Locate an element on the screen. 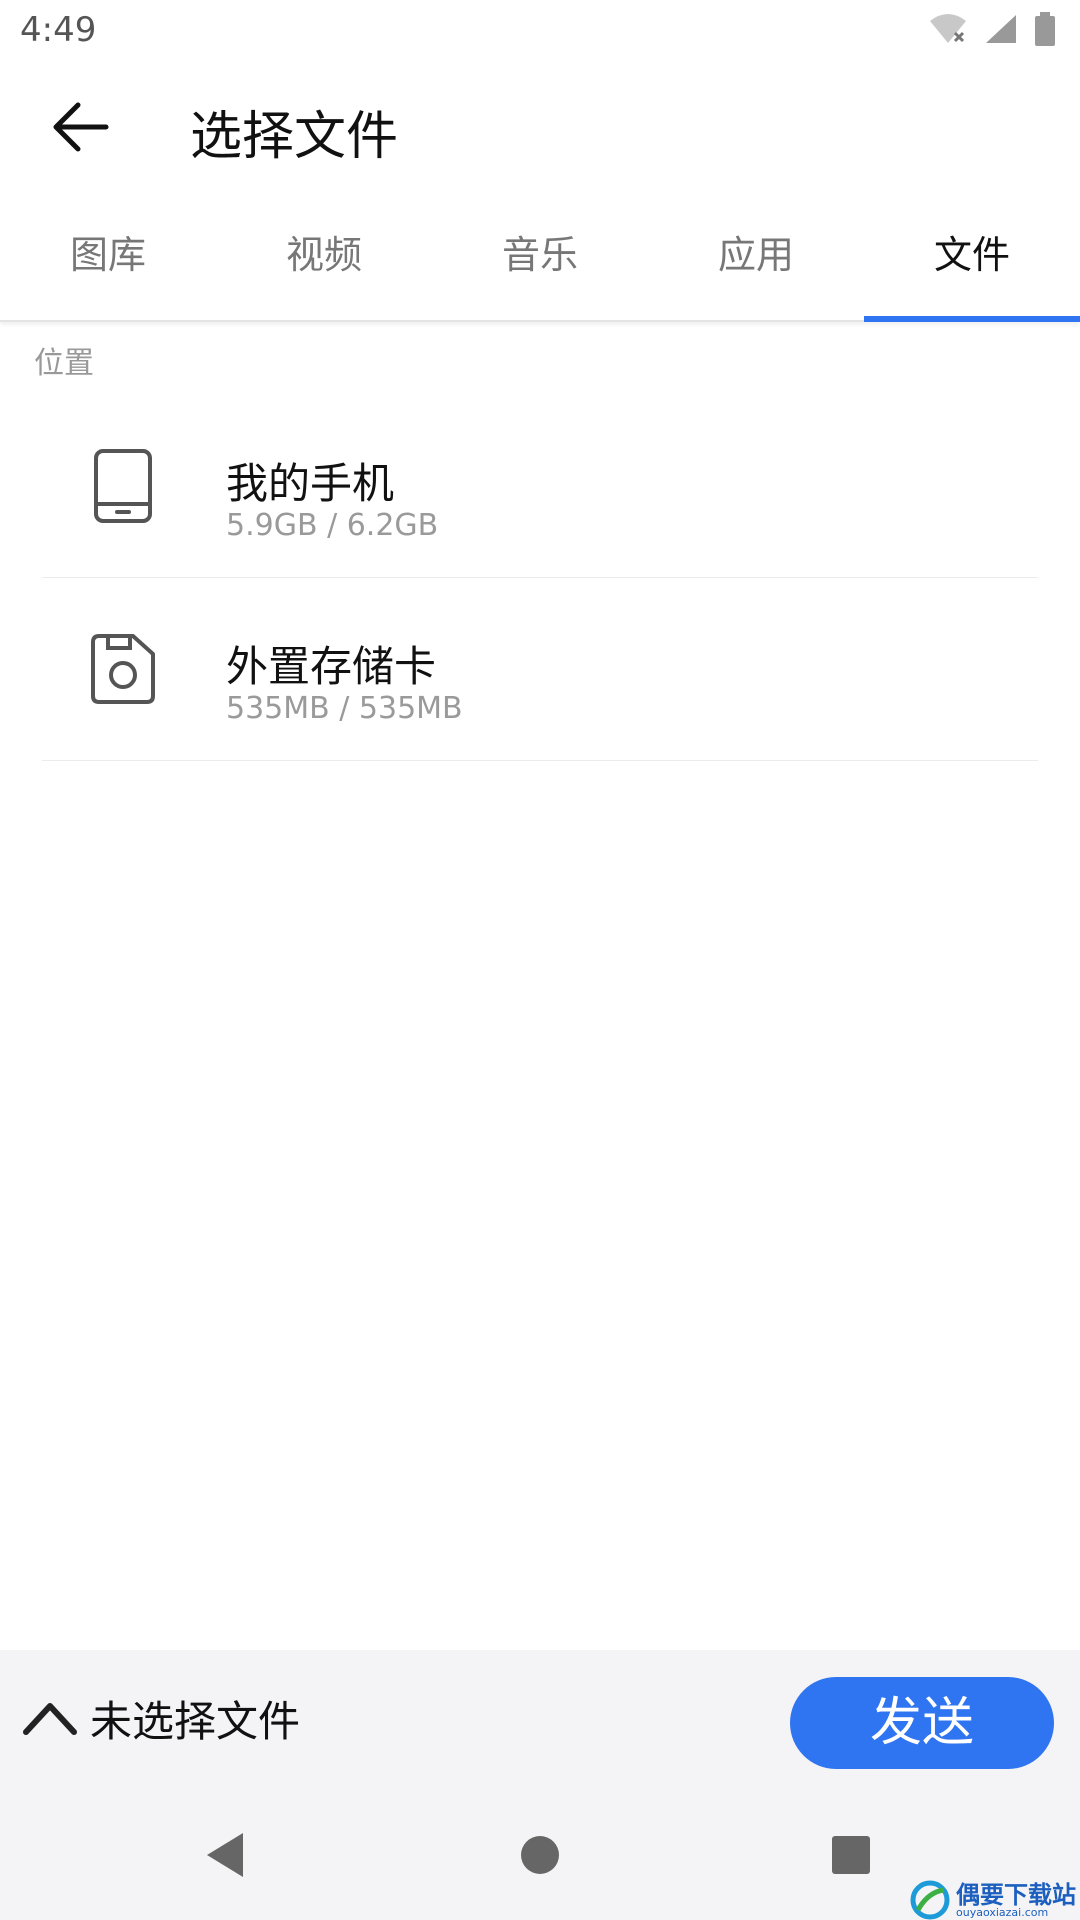 The image size is (1080, 1920). tab-files: 文件 is located at coordinates (972, 262).